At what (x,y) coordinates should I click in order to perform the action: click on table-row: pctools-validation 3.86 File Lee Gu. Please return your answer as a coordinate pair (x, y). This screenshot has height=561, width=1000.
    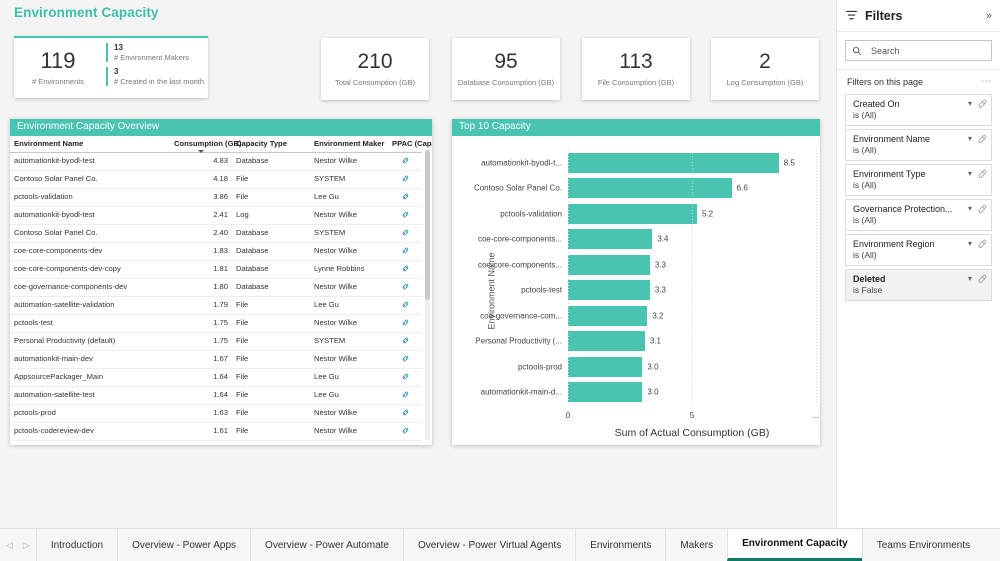
    Looking at the image, I should click on (216, 197).